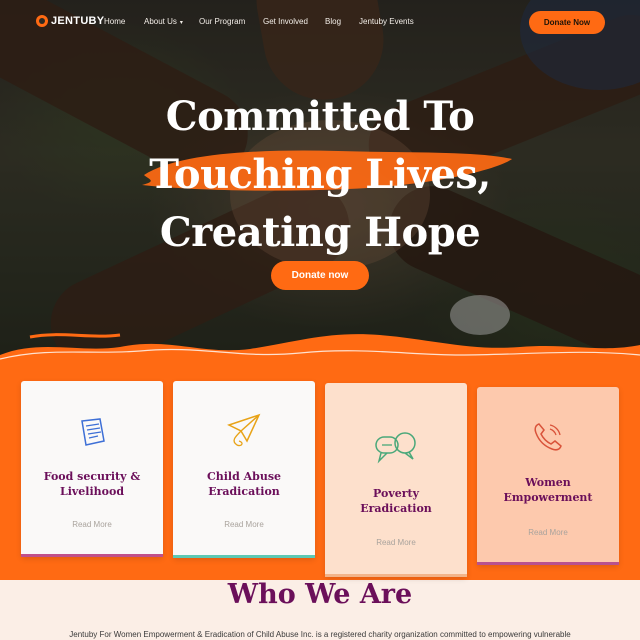 The width and height of the screenshot is (640, 640). I want to click on document-icon, so click(93, 432).